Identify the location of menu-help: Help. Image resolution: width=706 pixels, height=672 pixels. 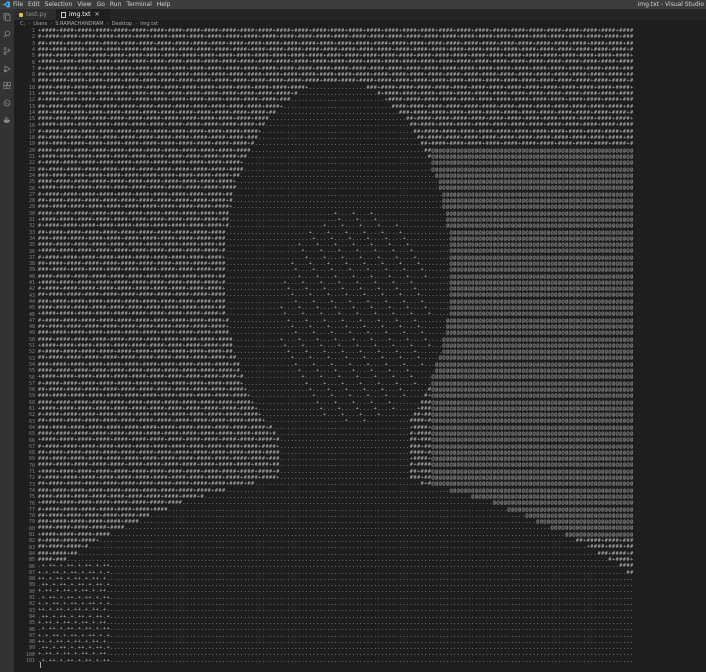
(164, 4).